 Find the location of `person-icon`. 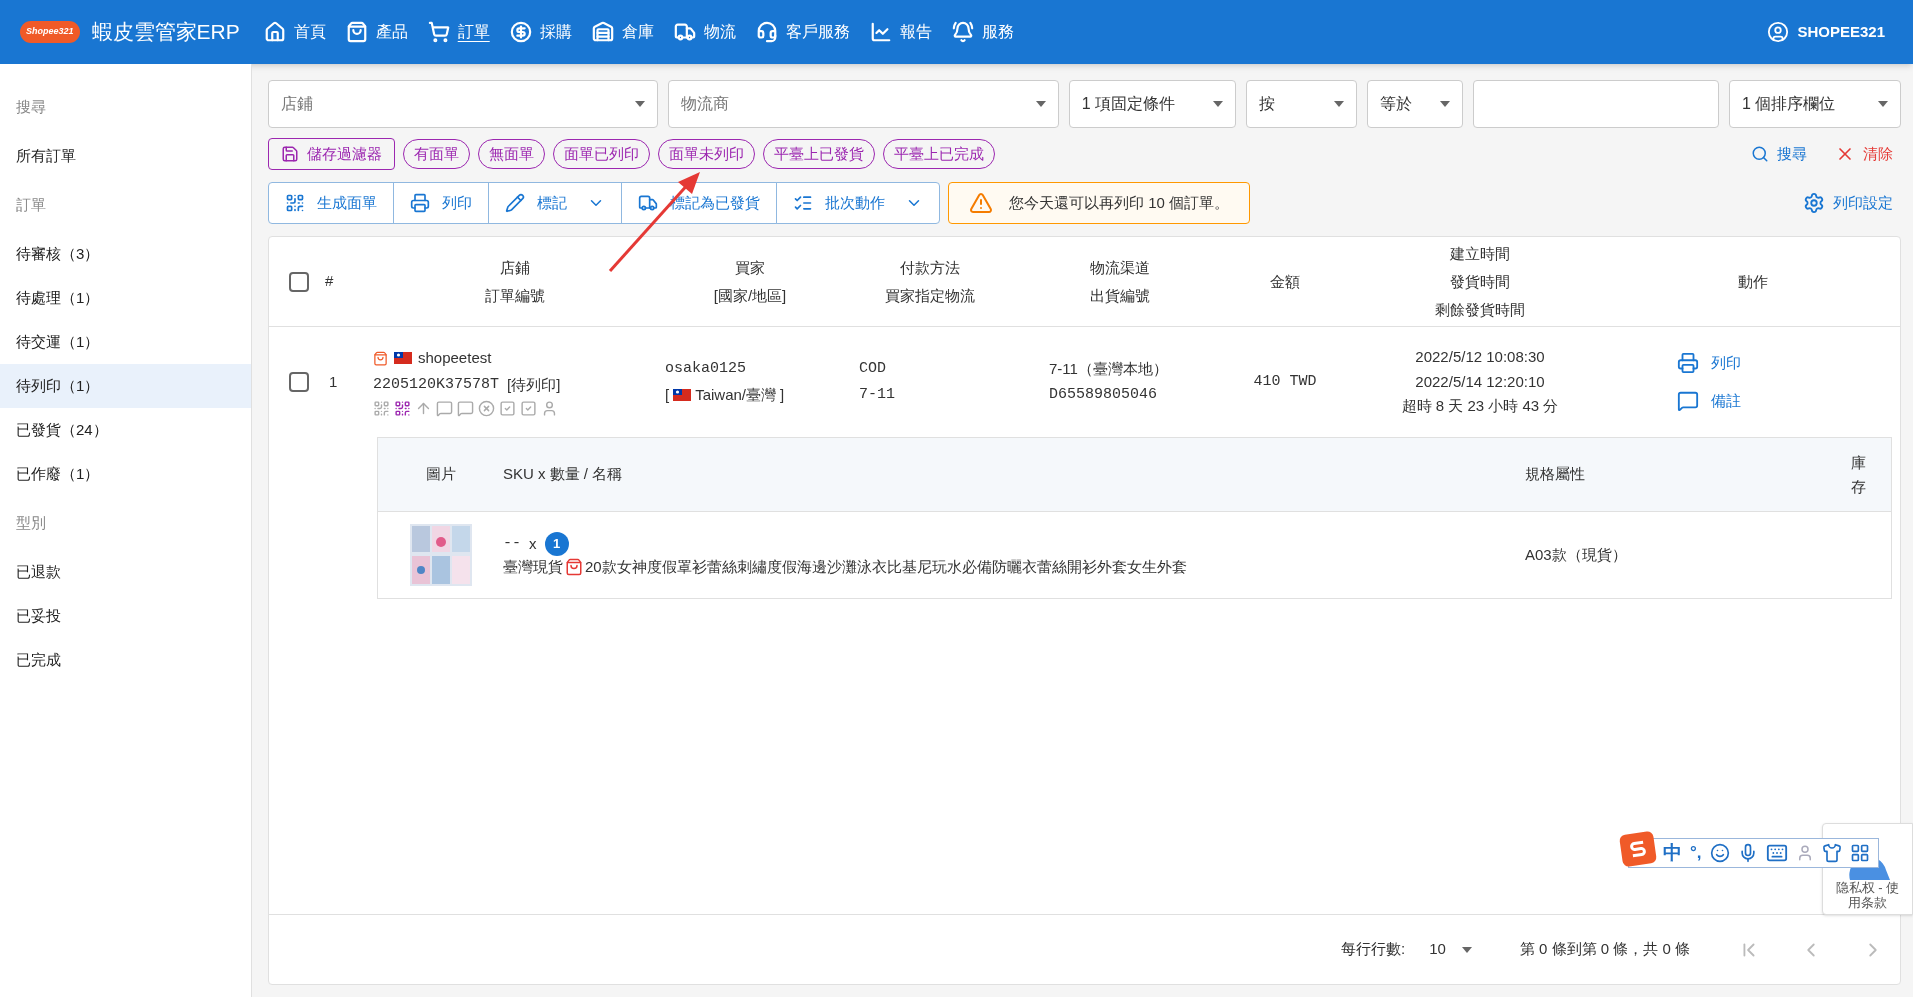

person-icon is located at coordinates (549, 408).